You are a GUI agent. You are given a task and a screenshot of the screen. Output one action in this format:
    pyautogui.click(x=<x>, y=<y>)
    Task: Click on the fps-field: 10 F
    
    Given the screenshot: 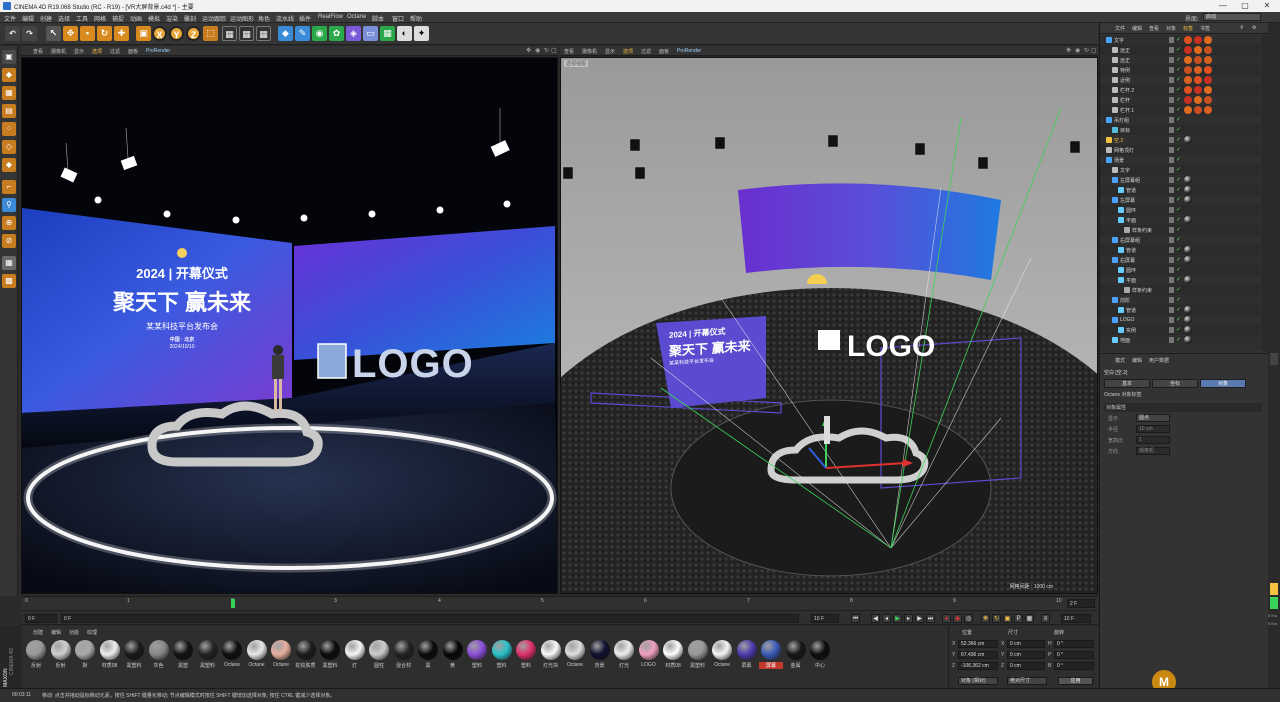 What is the action you would take?
    pyautogui.click(x=1076, y=618)
    